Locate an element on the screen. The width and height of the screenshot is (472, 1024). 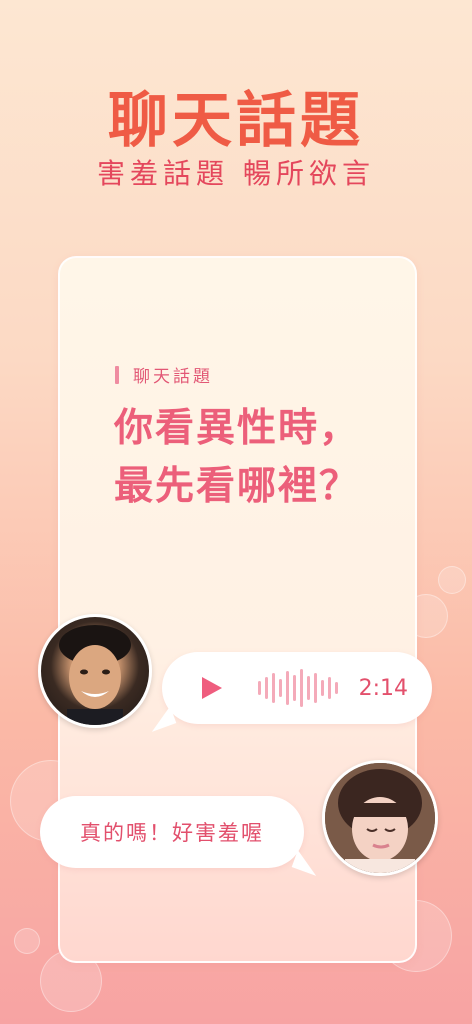
avatar-female-face is located at coordinates (380, 818).